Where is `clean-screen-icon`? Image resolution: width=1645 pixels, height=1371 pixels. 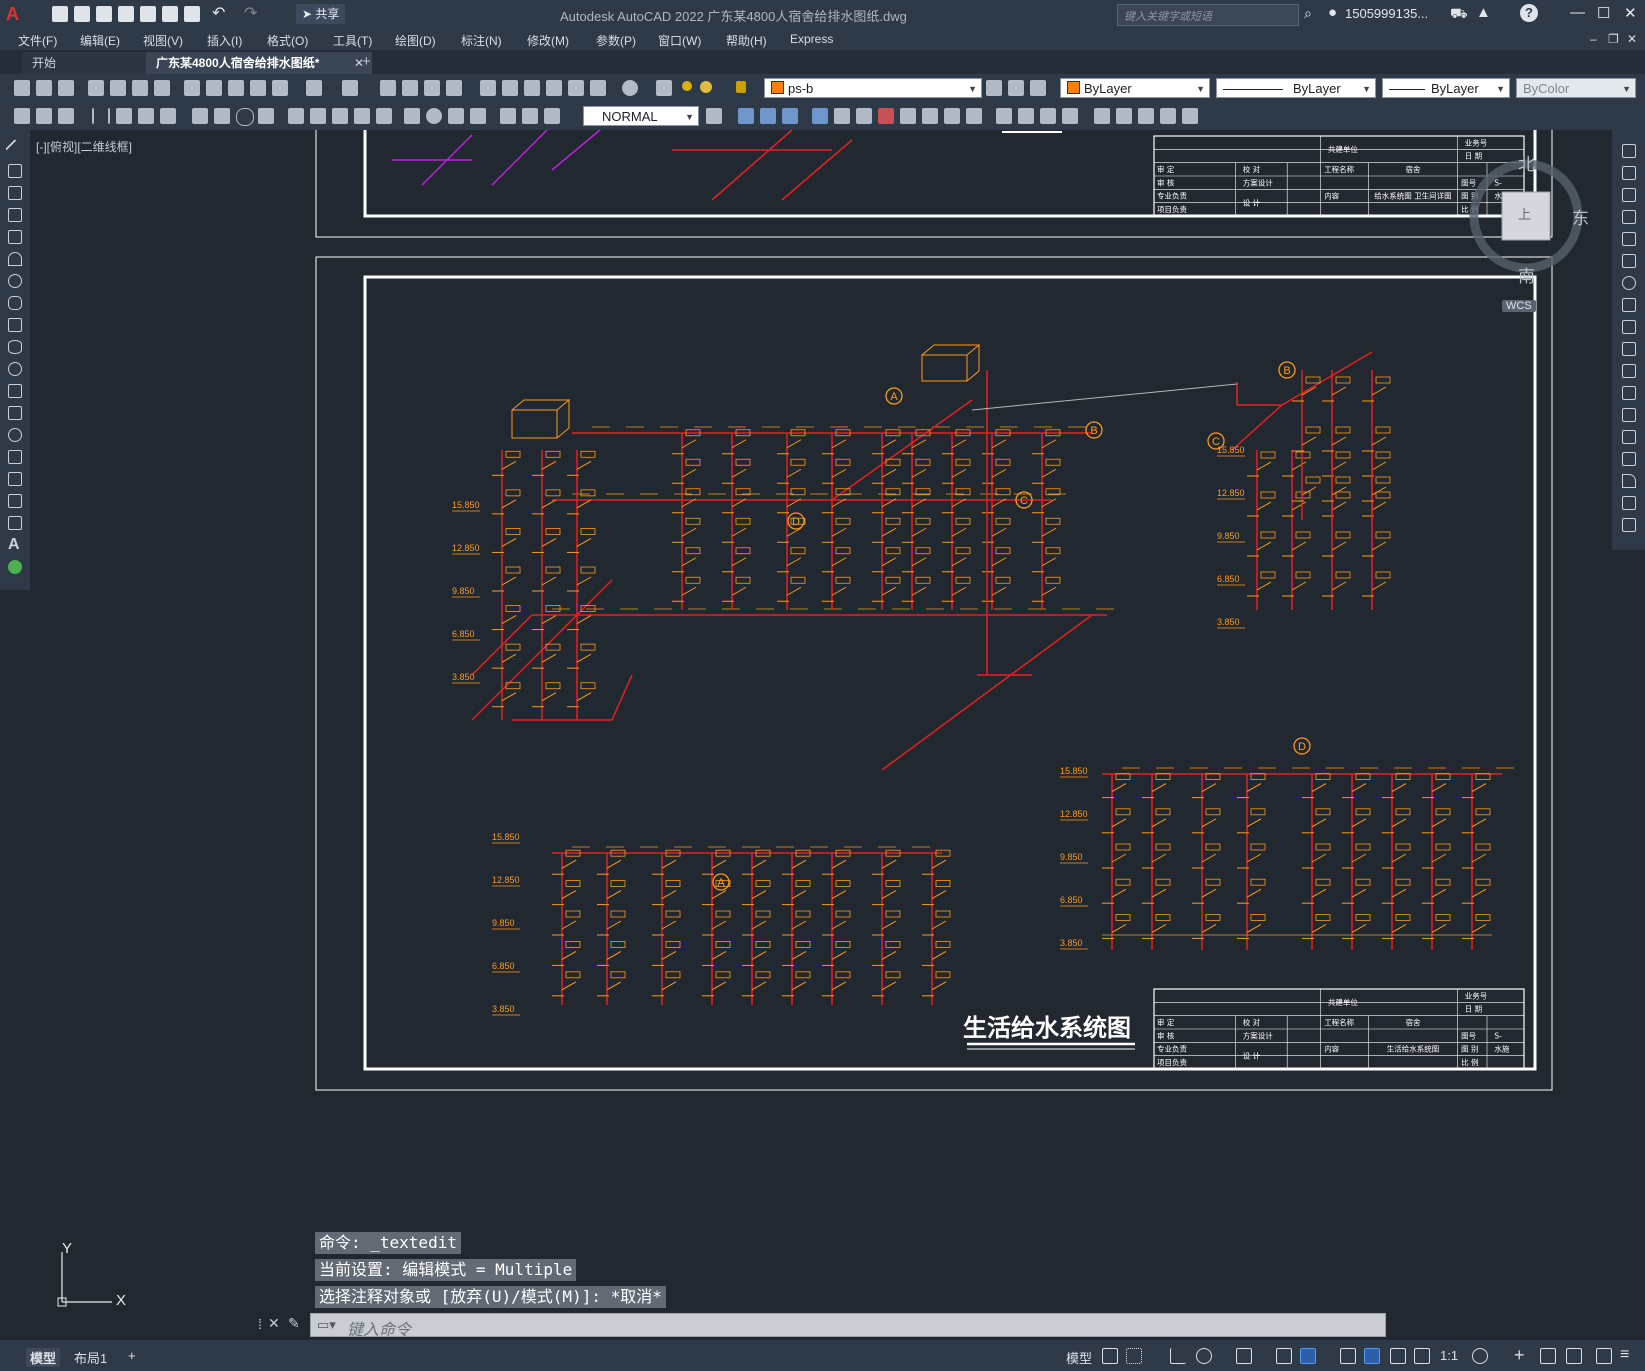
clean-screen-icon is located at coordinates (1604, 1356).